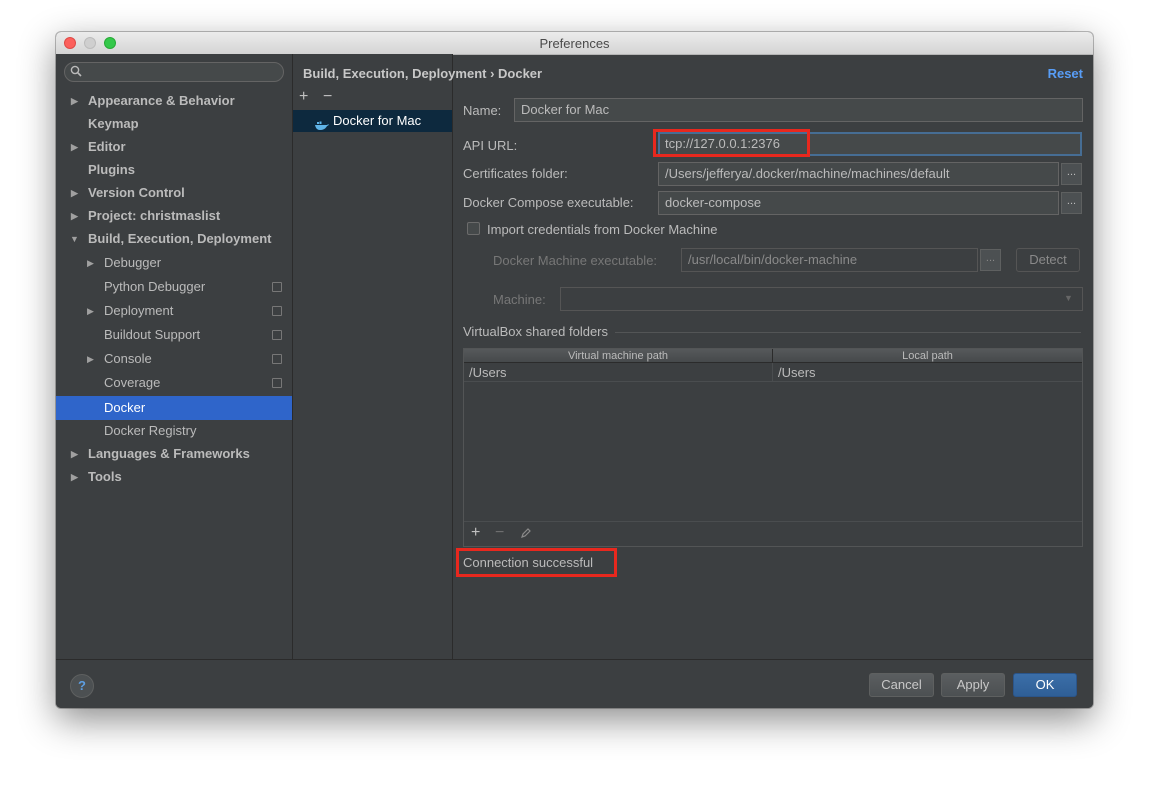 This screenshot has width=1149, height=788. What do you see at coordinates (174, 124) in the screenshot?
I see `sidebar-item-keymap: Keymap` at bounding box center [174, 124].